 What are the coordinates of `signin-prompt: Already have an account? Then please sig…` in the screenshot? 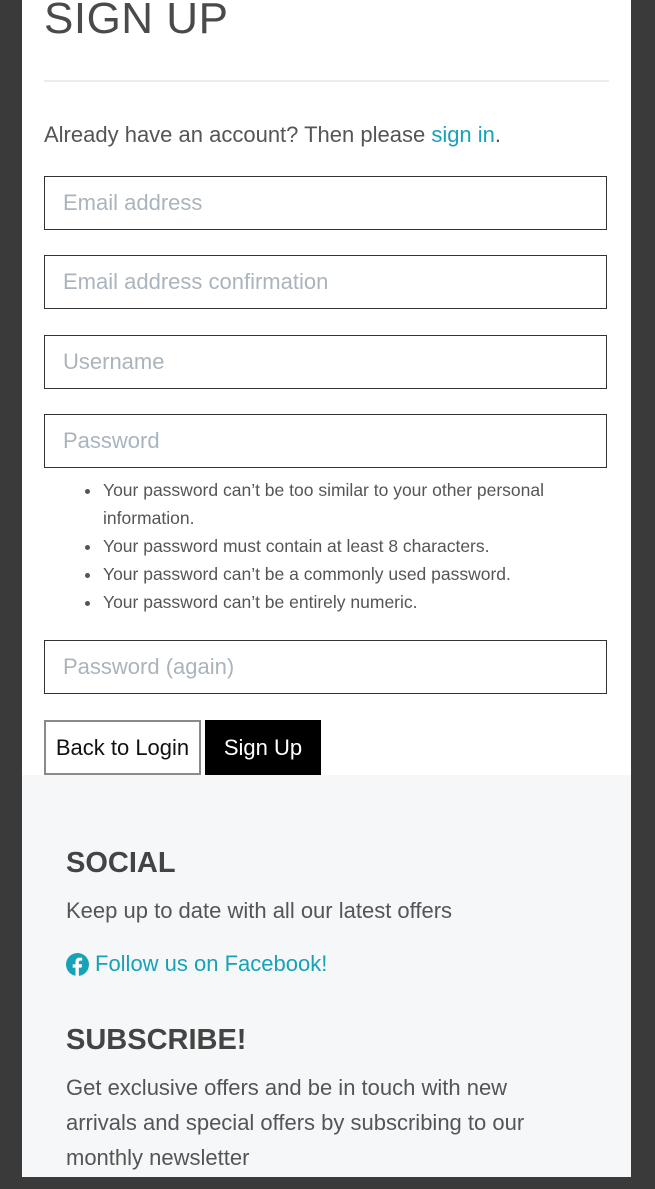 It's located at (272, 135).